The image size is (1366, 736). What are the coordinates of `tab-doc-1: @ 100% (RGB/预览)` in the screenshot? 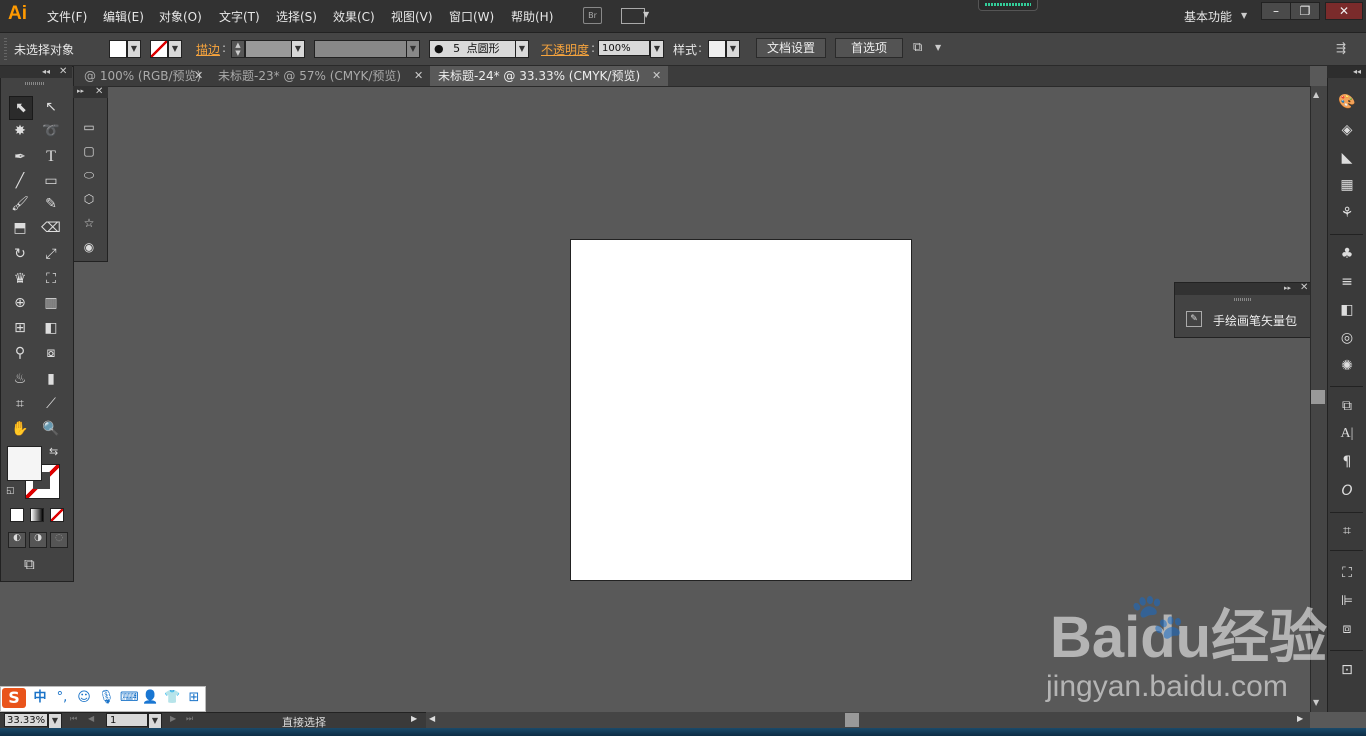 It's located at (140, 76).